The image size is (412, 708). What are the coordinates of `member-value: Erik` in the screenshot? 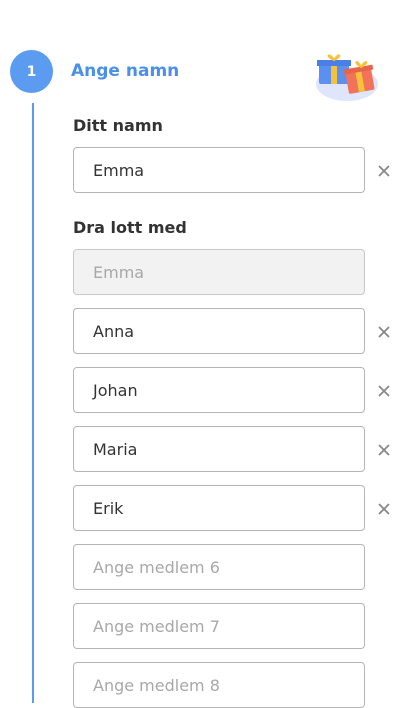 It's located at (108, 508).